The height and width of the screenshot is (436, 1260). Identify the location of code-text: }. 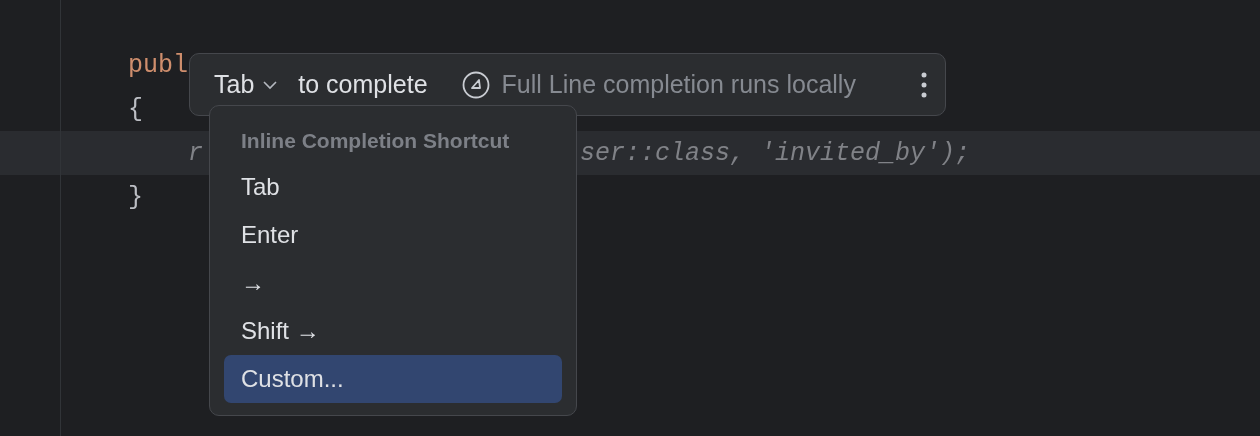
(135, 197).